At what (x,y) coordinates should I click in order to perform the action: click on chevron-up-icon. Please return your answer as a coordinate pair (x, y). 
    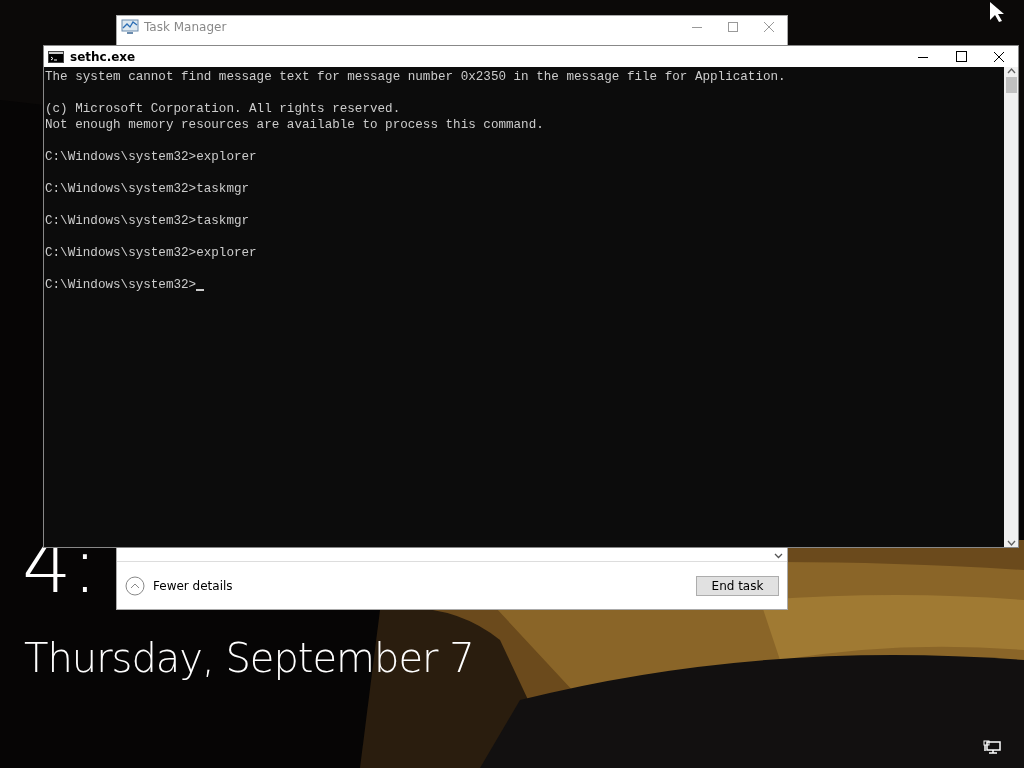
    Looking at the image, I should click on (135, 585).